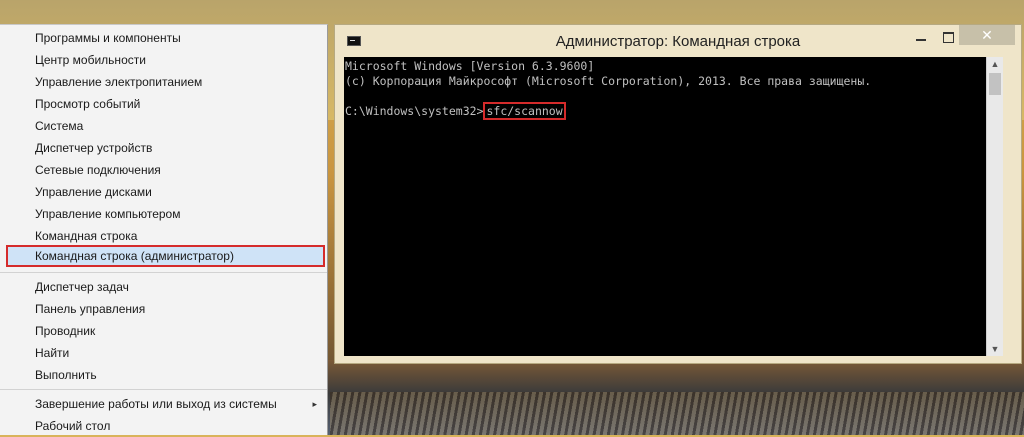 The width and height of the screenshot is (1024, 437). What do you see at coordinates (163, 353) in the screenshot?
I see `menu-item-search: Найти` at bounding box center [163, 353].